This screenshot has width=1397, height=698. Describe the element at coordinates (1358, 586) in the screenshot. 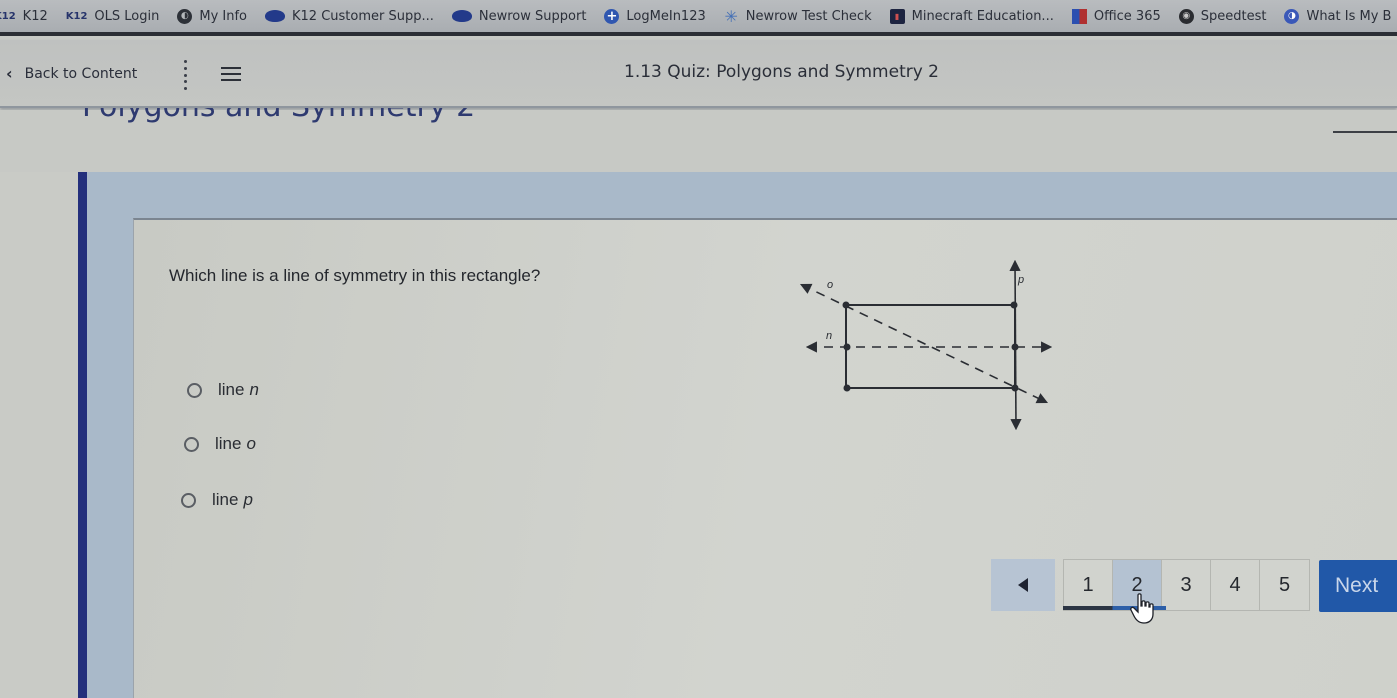

I see `next-button: Next` at that location.